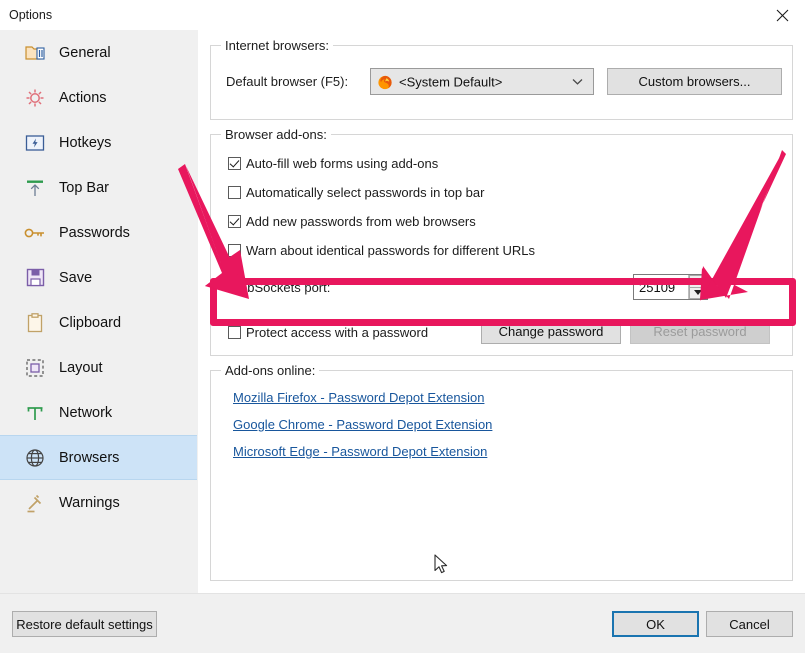  Describe the element at coordinates (279, 287) in the screenshot. I see `websockets-port-label: WebSockets port:` at that location.